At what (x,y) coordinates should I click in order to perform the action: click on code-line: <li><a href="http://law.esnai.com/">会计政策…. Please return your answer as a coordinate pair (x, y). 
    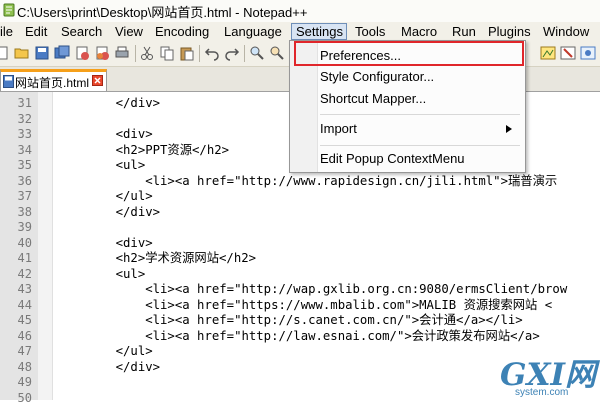
    Looking at the image, I should click on (313, 337).